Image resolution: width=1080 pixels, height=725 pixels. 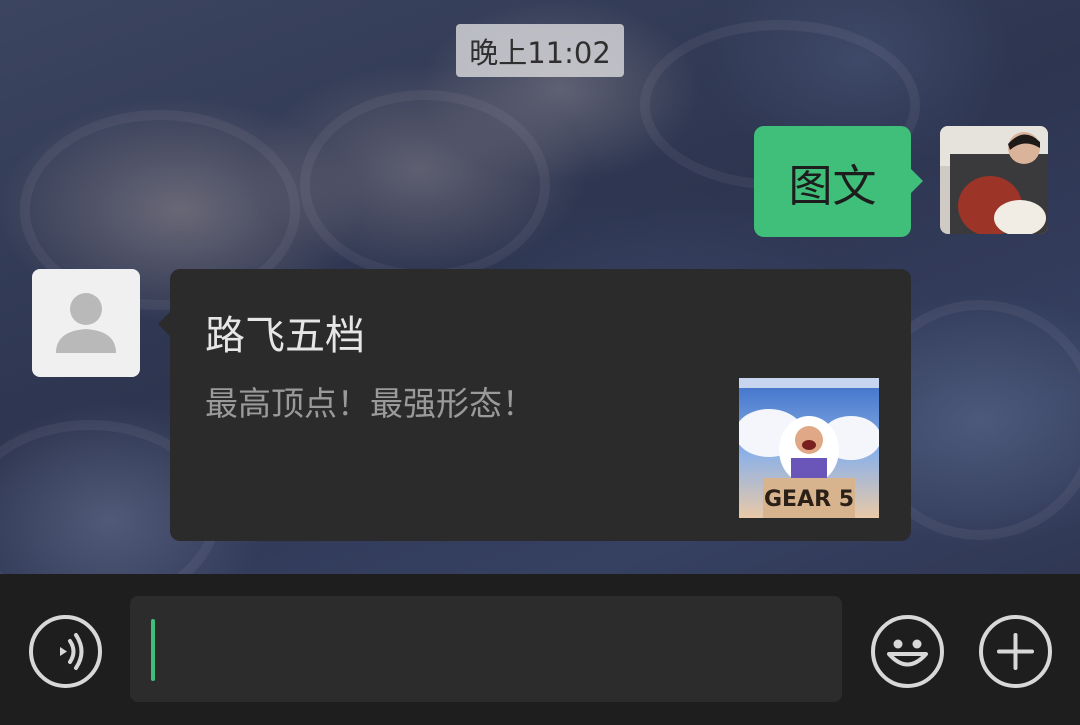 I want to click on voice-icon, so click(x=72, y=651).